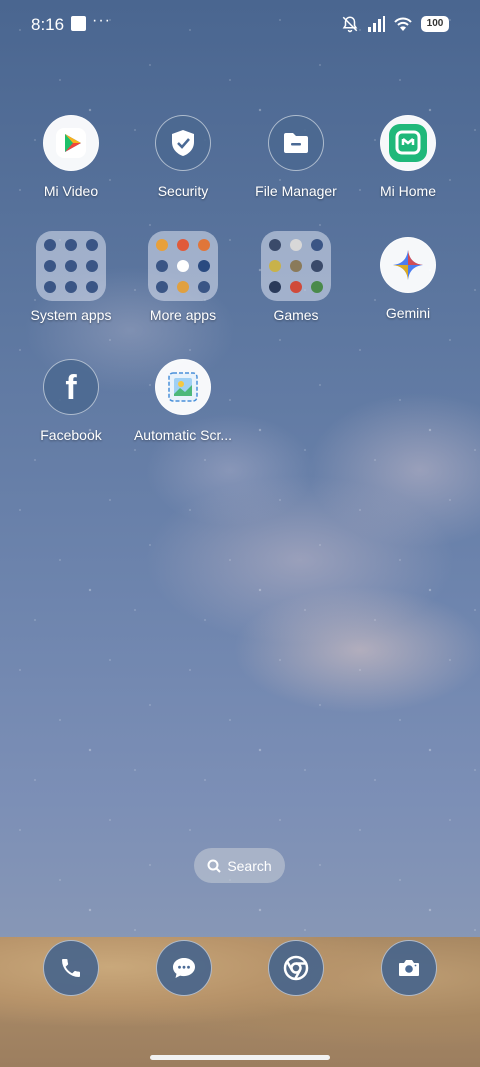  Describe the element at coordinates (240, 1057) in the screenshot. I see `home-indicator` at that location.